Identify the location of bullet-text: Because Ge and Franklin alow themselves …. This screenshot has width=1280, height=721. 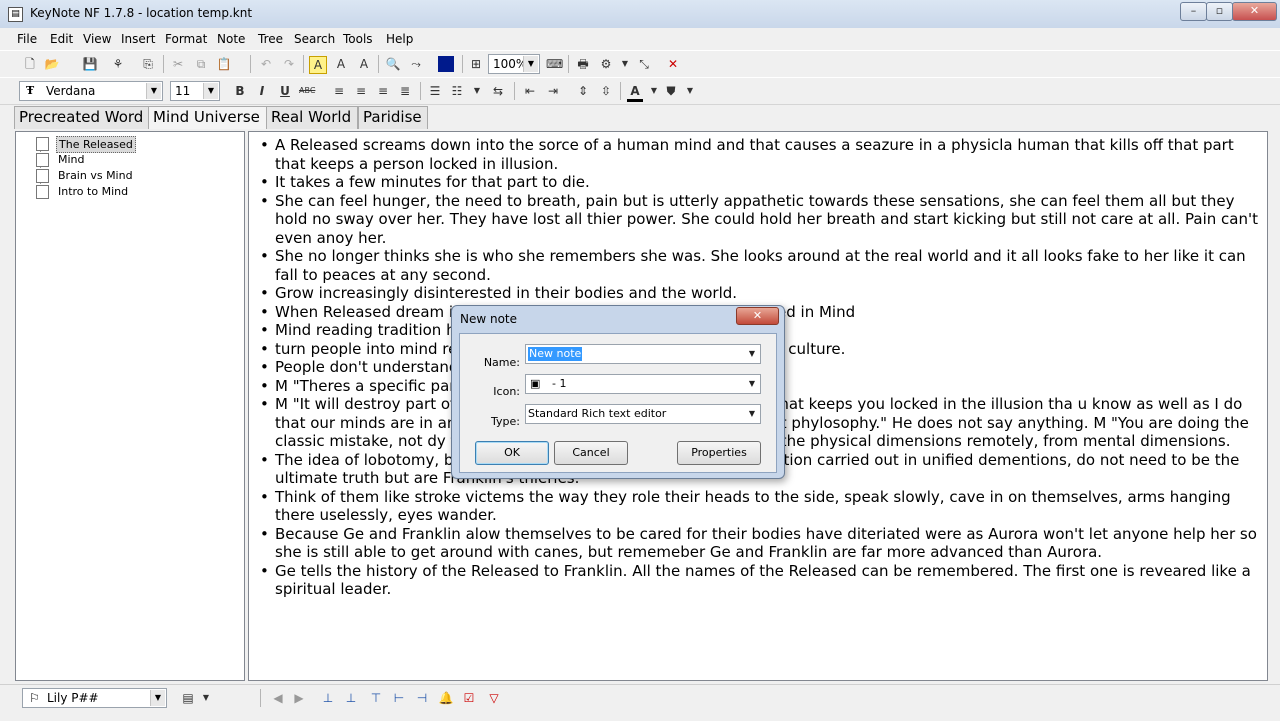
(766, 543).